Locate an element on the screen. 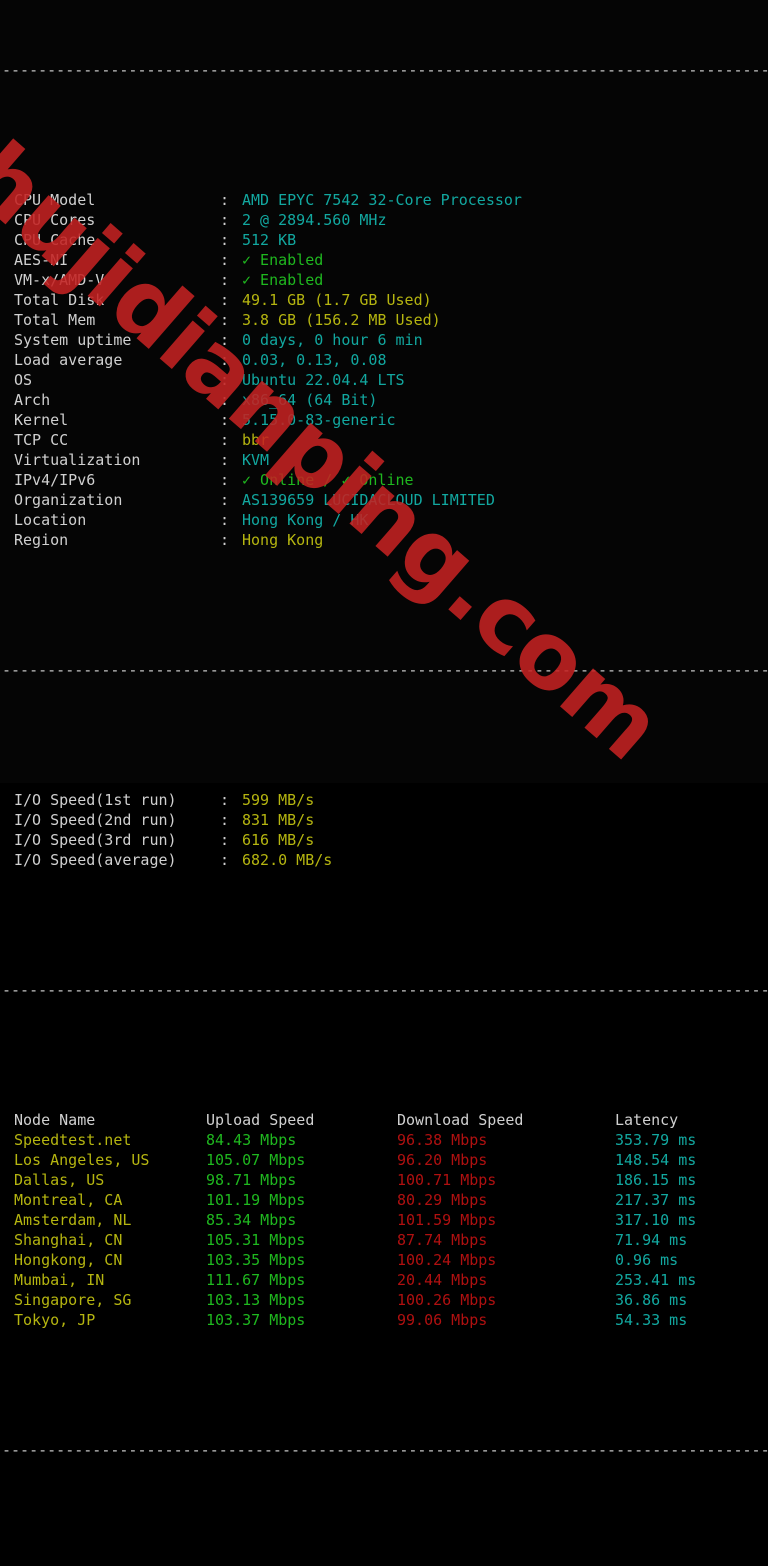 This screenshot has height=1566, width=768. cell-upload: 103.13 Mbps is located at coordinates (256, 1300).